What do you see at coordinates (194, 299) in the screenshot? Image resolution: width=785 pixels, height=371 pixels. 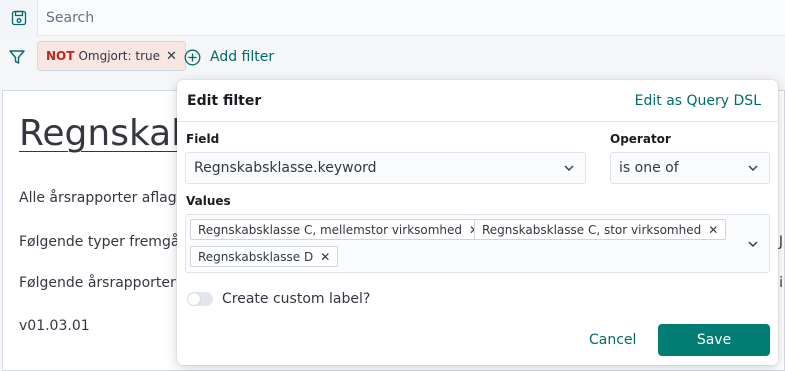 I see `toggle-knob` at bounding box center [194, 299].